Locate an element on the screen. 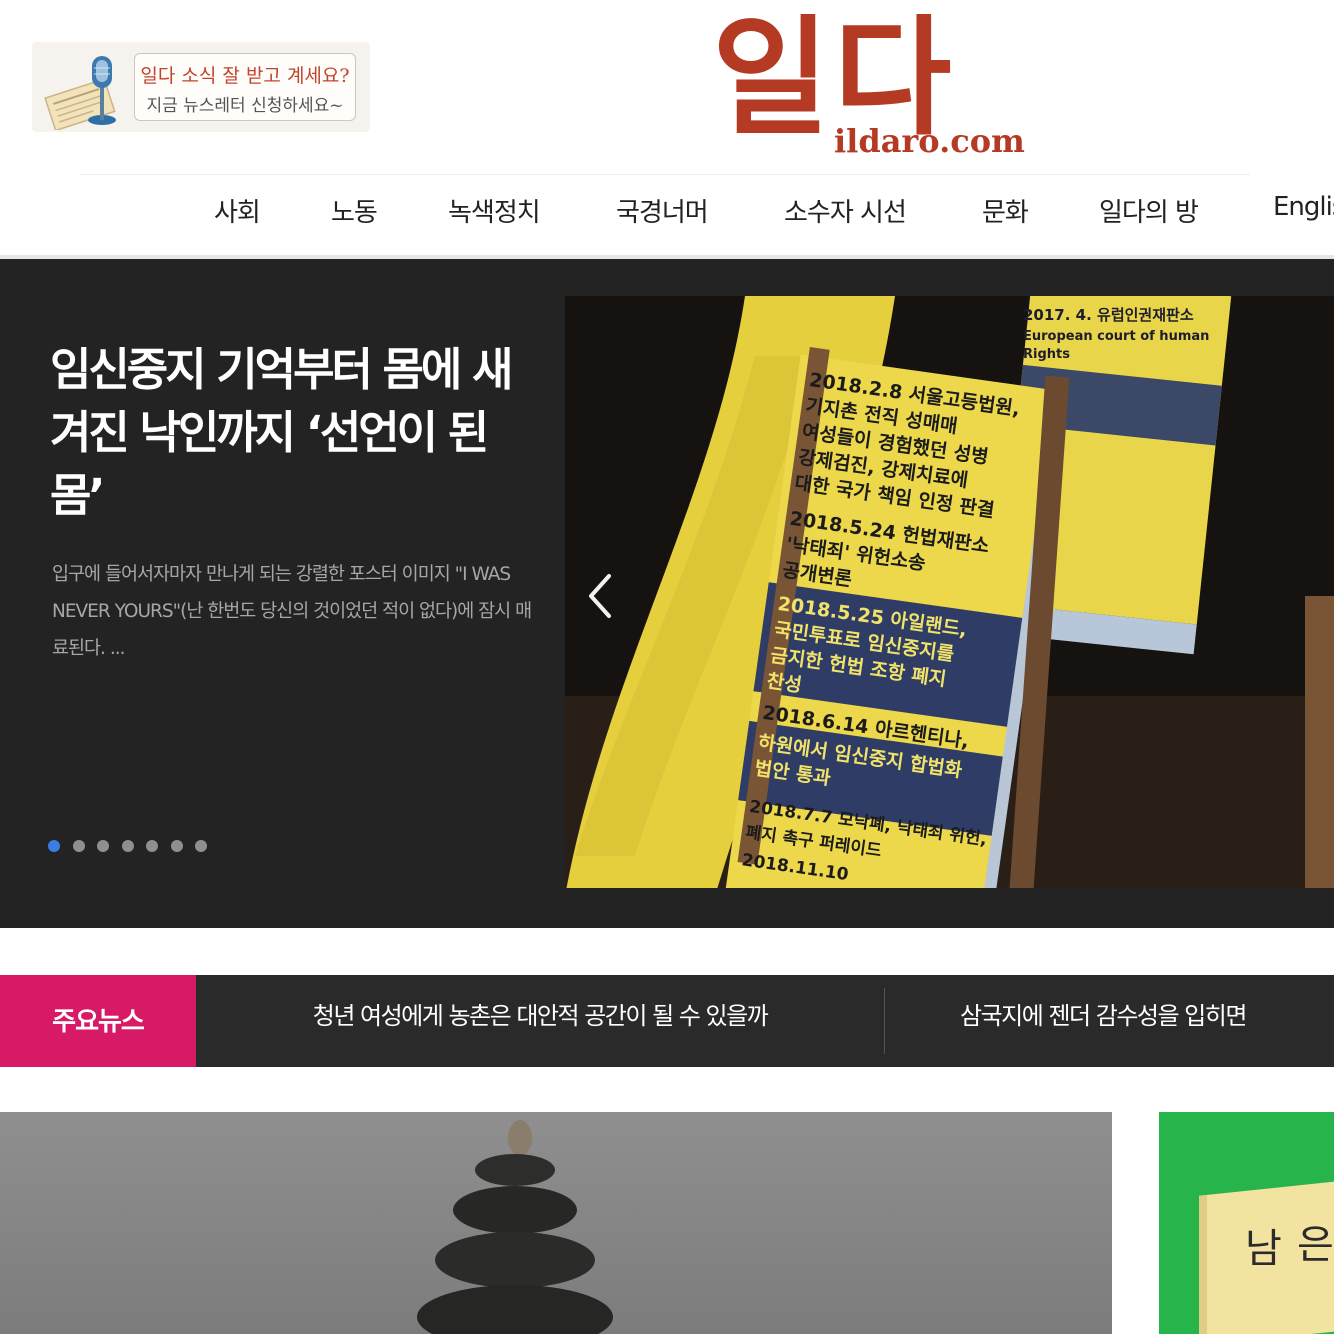  main-news-headline: 삼국지에 젠더 감수성을 입히면 is located at coordinates (1147, 1013).